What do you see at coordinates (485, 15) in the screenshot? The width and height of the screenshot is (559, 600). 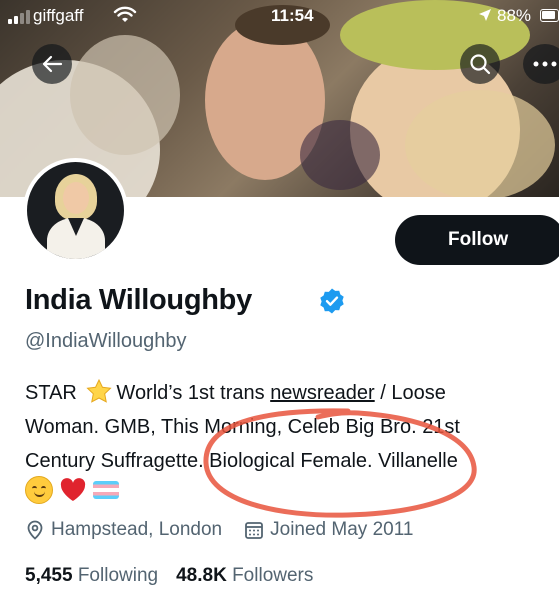 I see `location-arrow-icon` at bounding box center [485, 15].